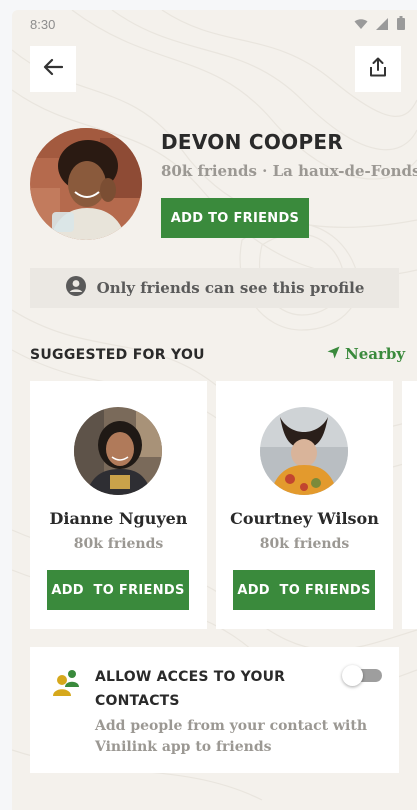 Image resolution: width=417 pixels, height=810 pixels. I want to click on navigation-arrow-icon, so click(333, 354).